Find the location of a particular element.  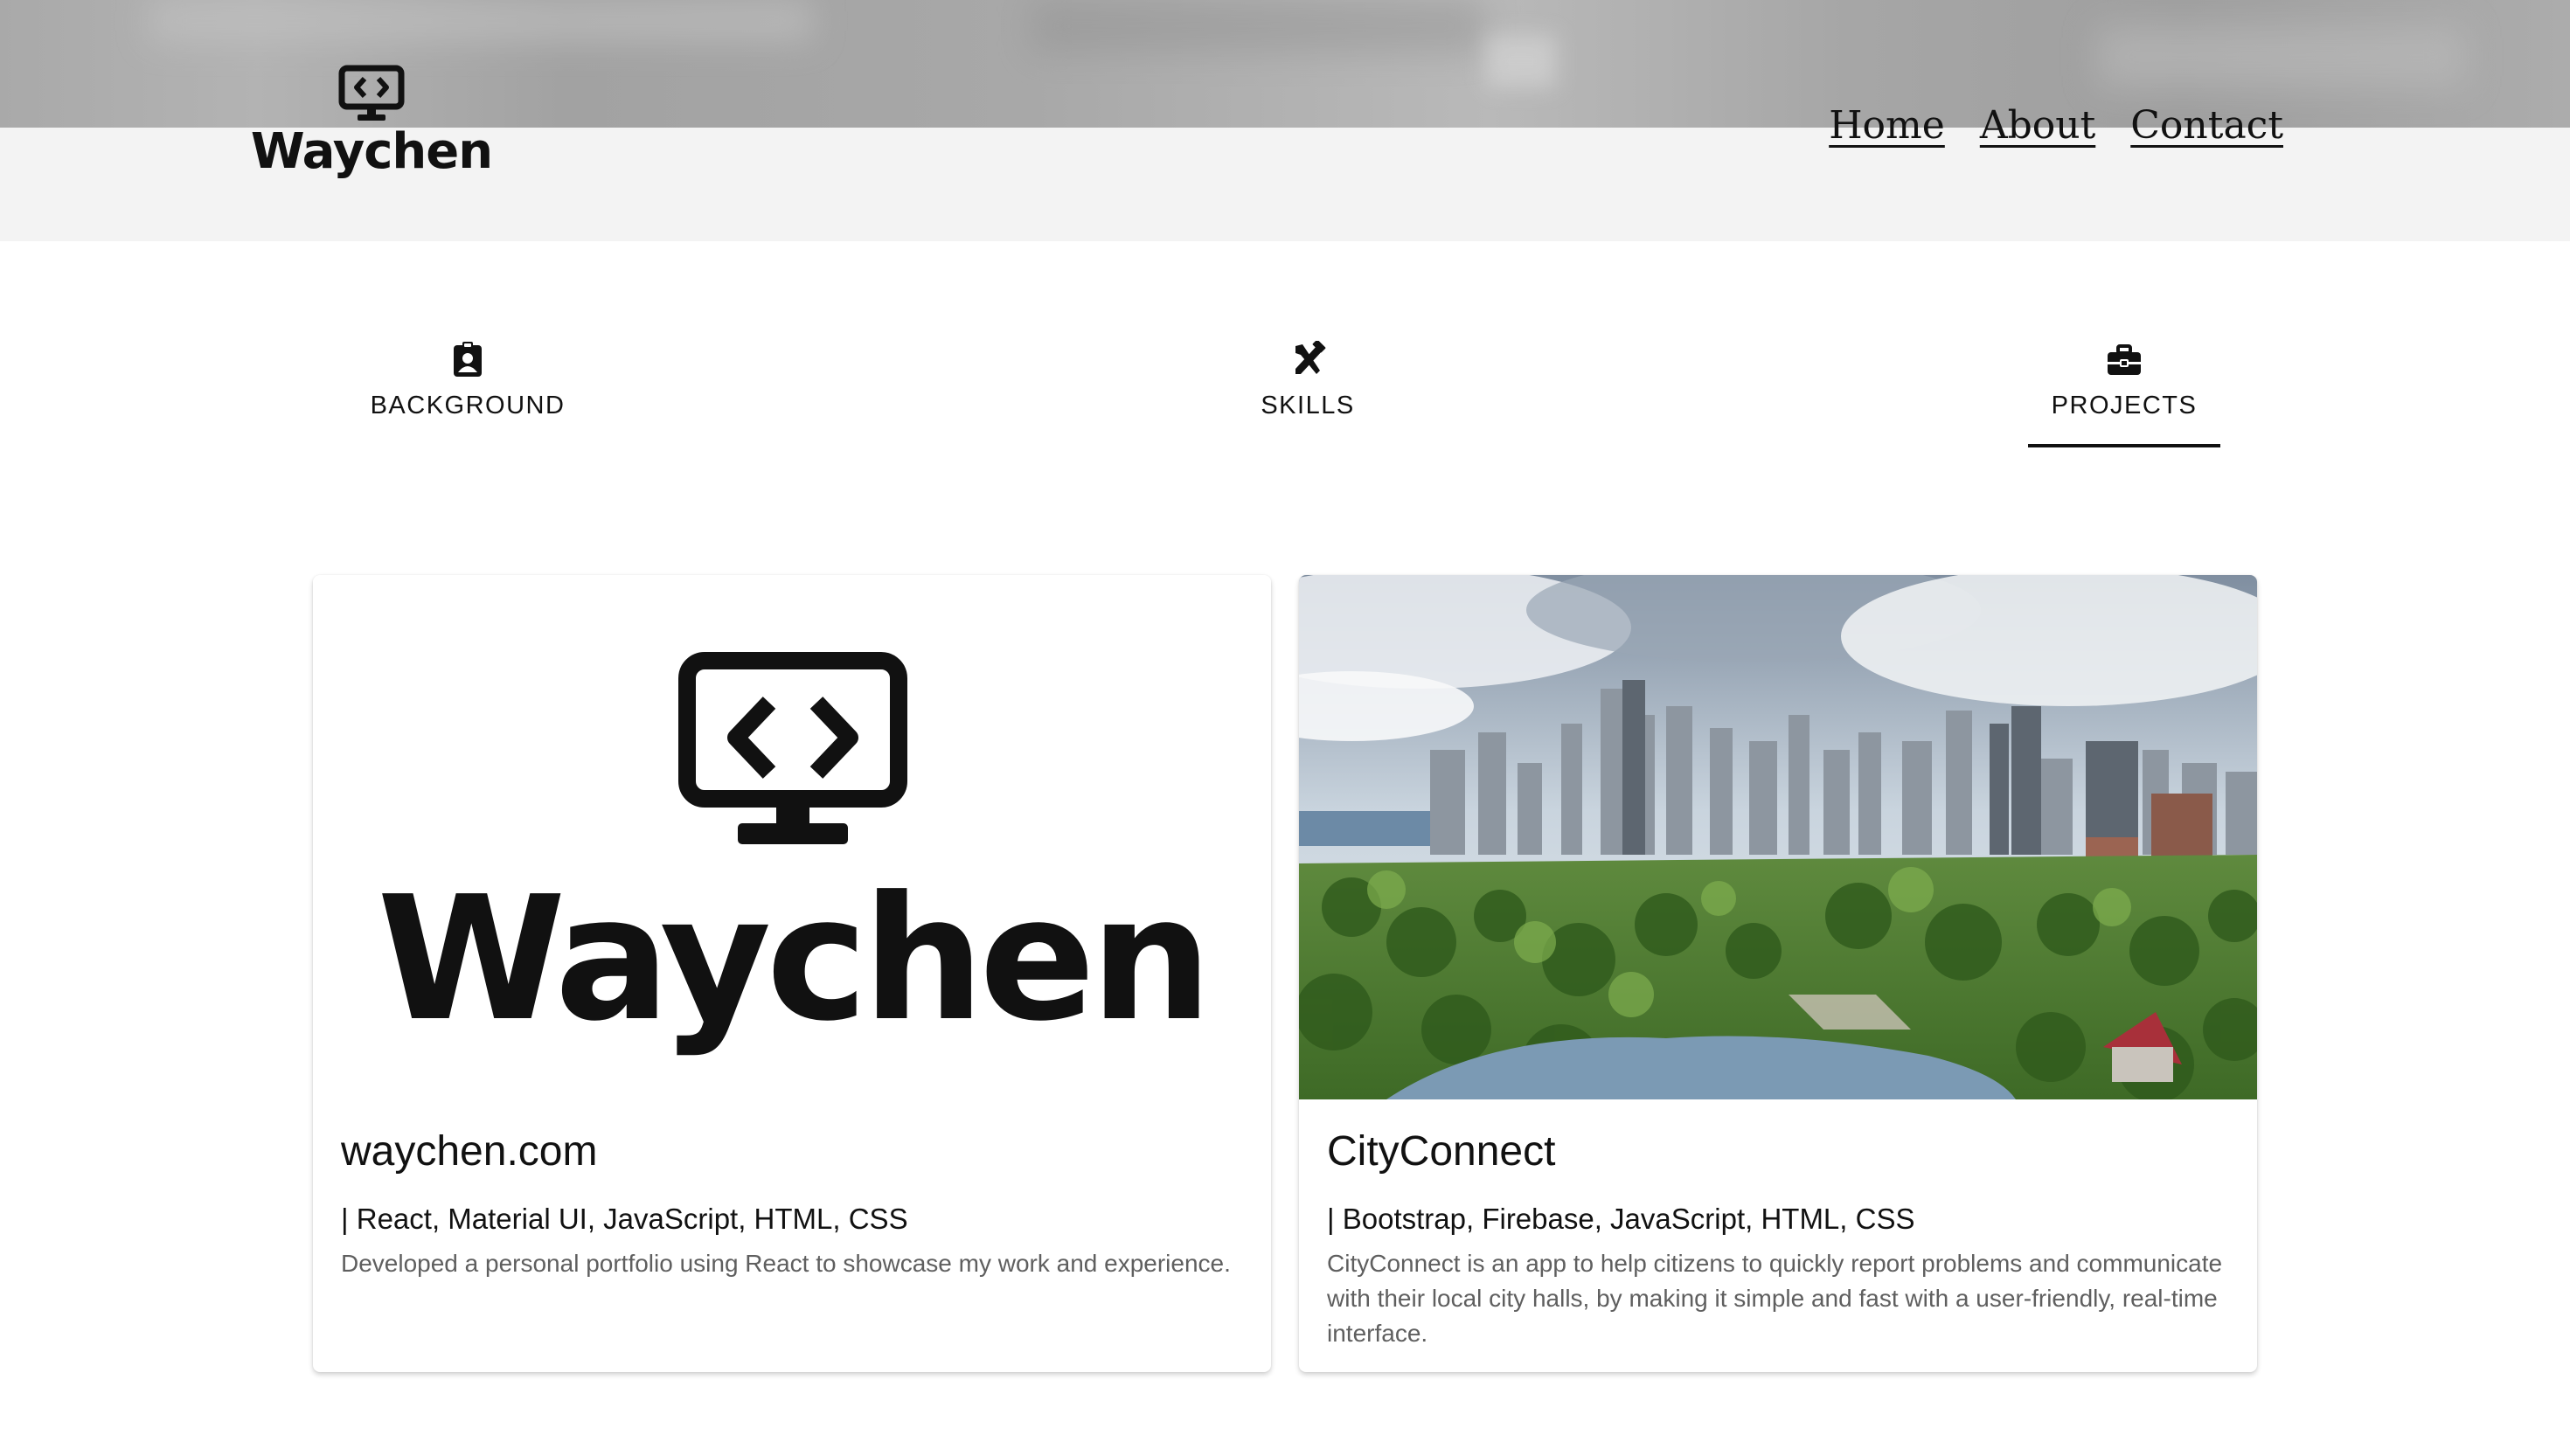

tab-background: BACKGROUND is located at coordinates (468, 394).